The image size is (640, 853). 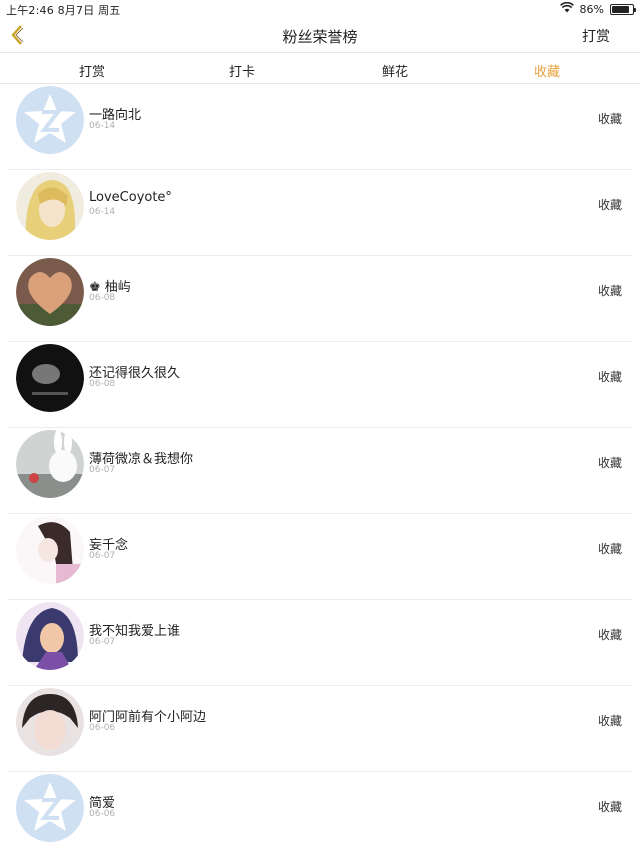 What do you see at coordinates (320, 299) in the screenshot?
I see `fan-list-item: ♚ 柚屿 06-08 收藏` at bounding box center [320, 299].